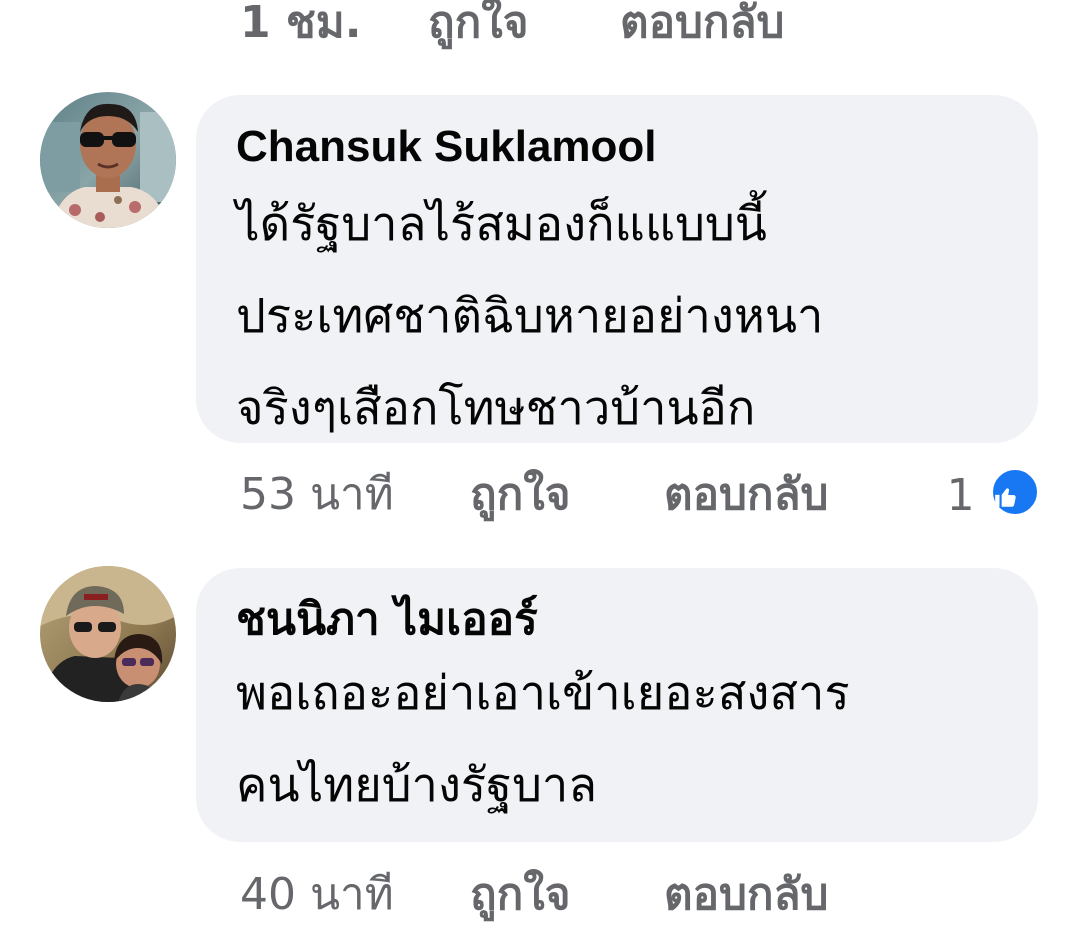 This screenshot has width=1080, height=928. What do you see at coordinates (501, 224) in the screenshot?
I see `comment-text-line: ได้รัฐบาลไร้สมองก็แแบบนี้` at bounding box center [501, 224].